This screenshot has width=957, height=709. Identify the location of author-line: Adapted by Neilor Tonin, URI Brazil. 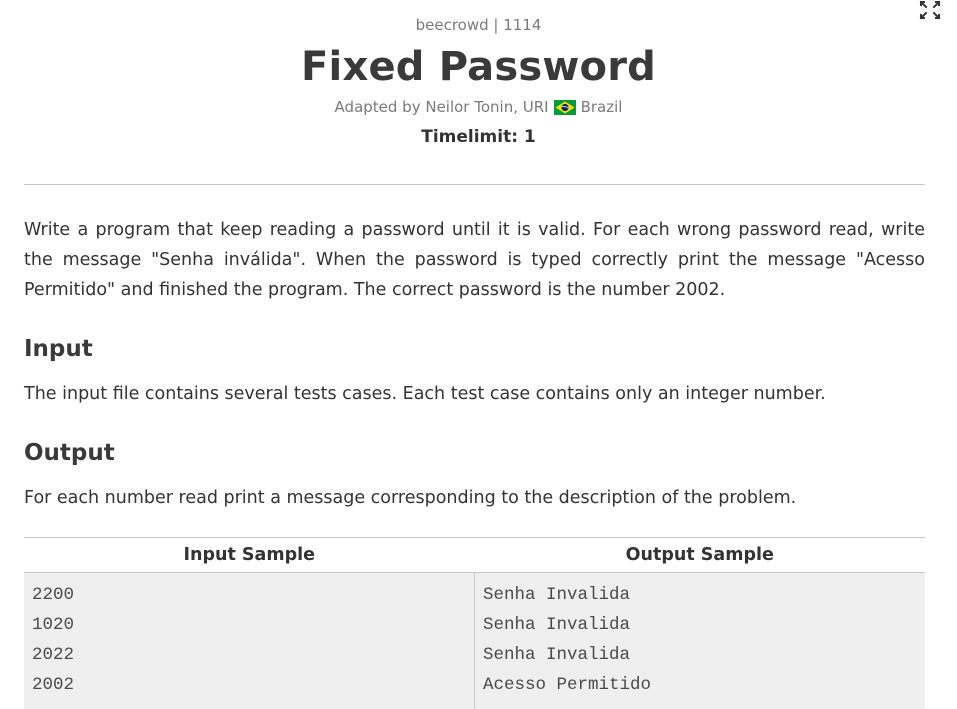
(478, 107).